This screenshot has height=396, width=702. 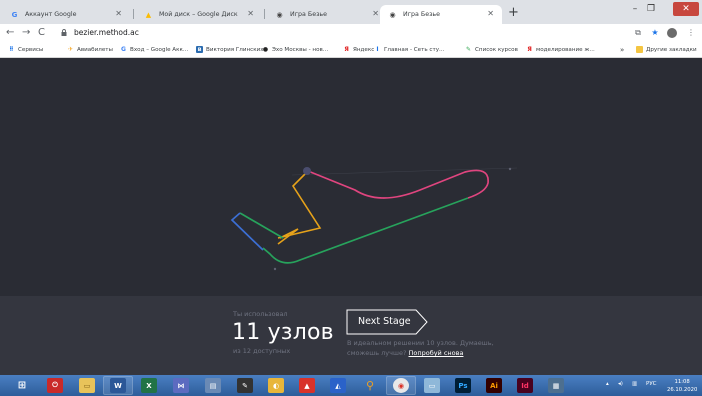 I want to click on bow-icon: ⋈, so click(x=181, y=385).